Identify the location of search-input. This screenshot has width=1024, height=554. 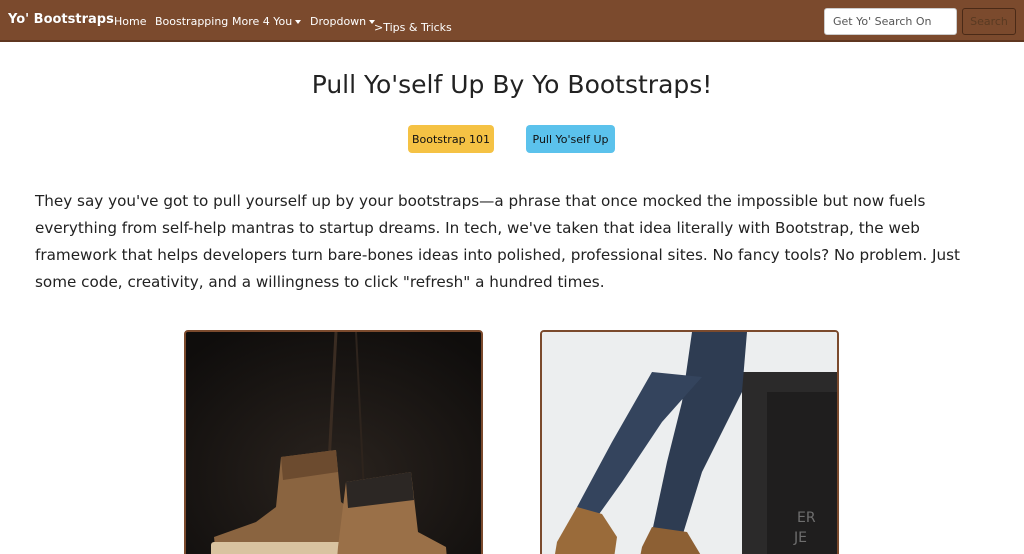
(890, 21).